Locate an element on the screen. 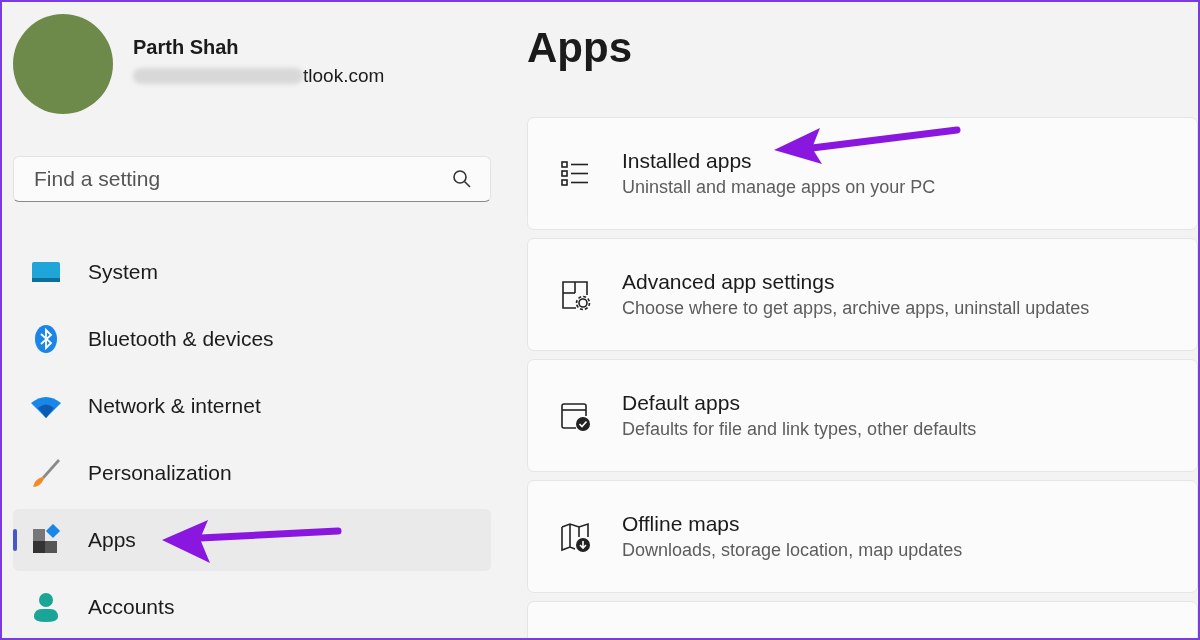  card-title: Offline maps is located at coordinates (681, 524).